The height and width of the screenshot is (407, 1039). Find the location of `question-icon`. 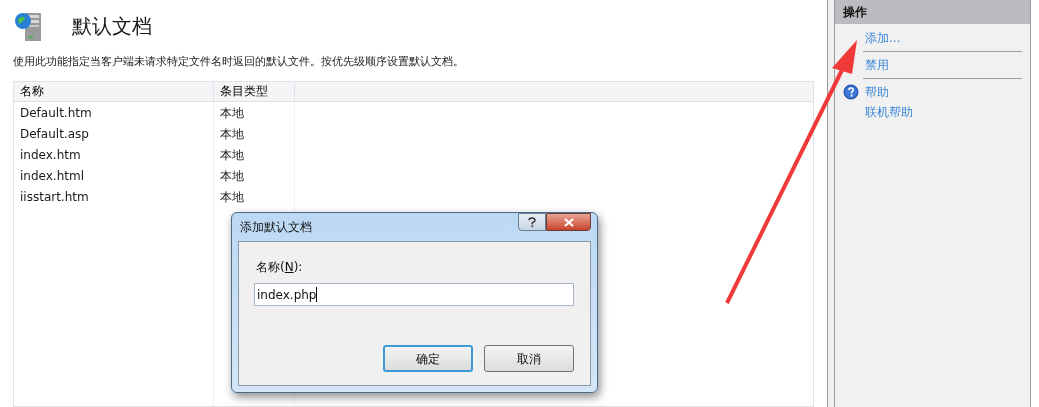

question-icon is located at coordinates (532, 222).